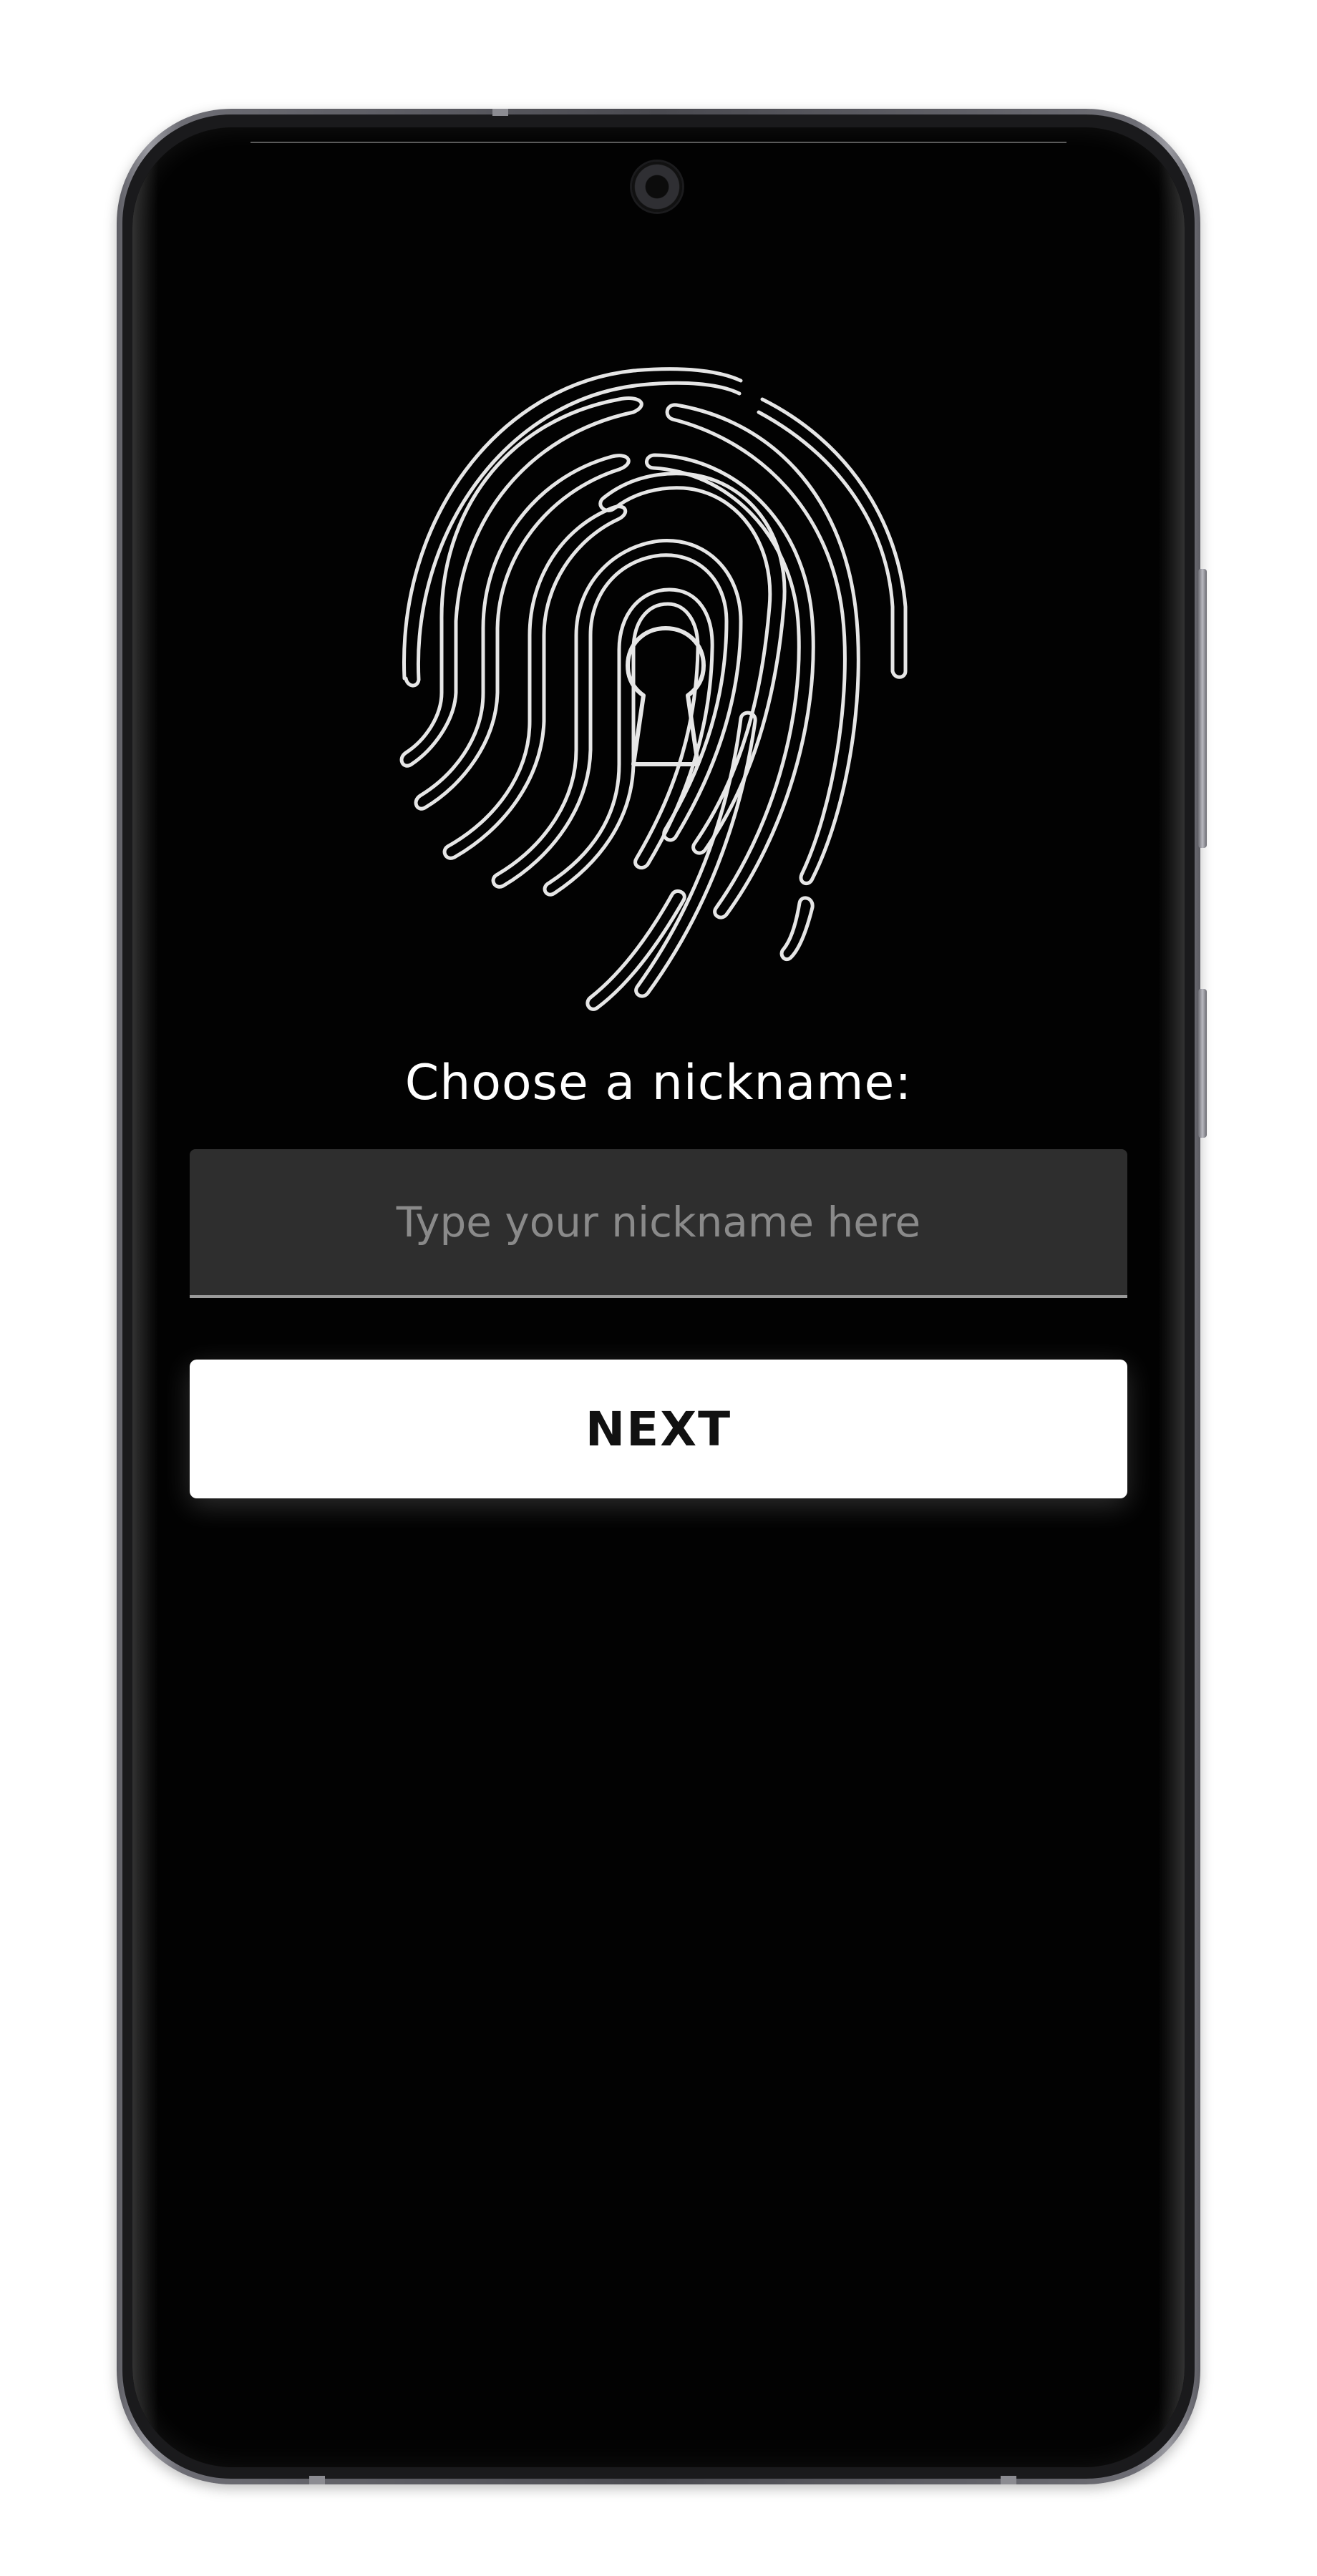 The image size is (1317, 2576). What do you see at coordinates (653, 689) in the screenshot?
I see `fingerprint-keyhole-icon` at bounding box center [653, 689].